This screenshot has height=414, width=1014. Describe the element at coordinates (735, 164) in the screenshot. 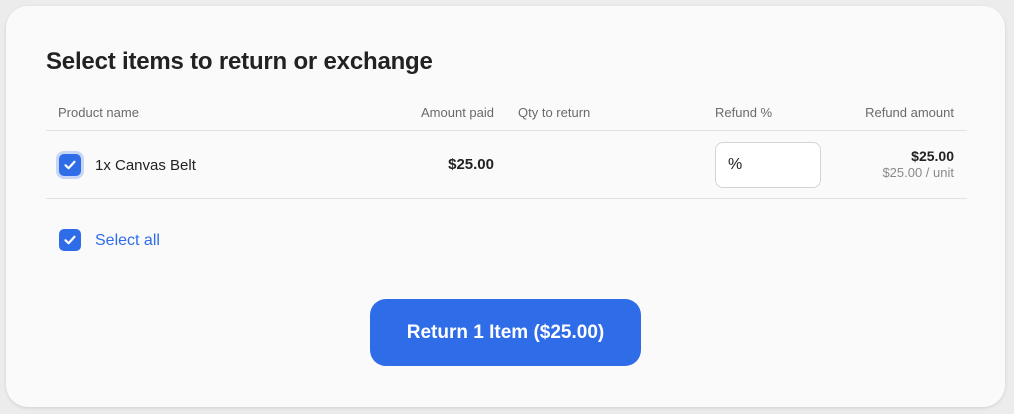

I see `percent-symbol: %` at that location.